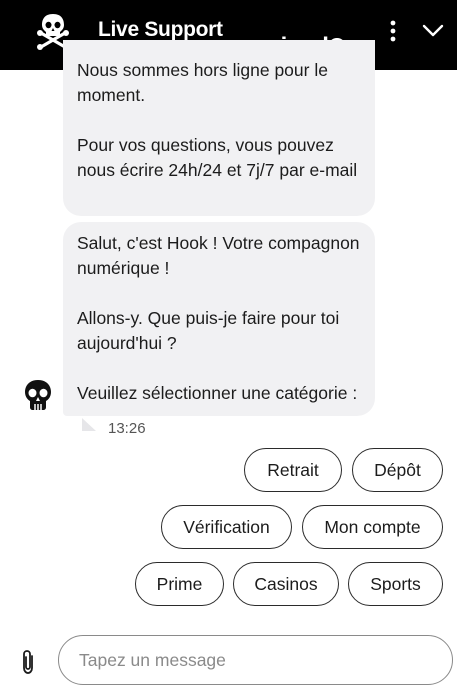 The height and width of the screenshot is (693, 457). What do you see at coordinates (372, 527) in the screenshot?
I see `quick-reply-mon-compte: Mon compte` at bounding box center [372, 527].